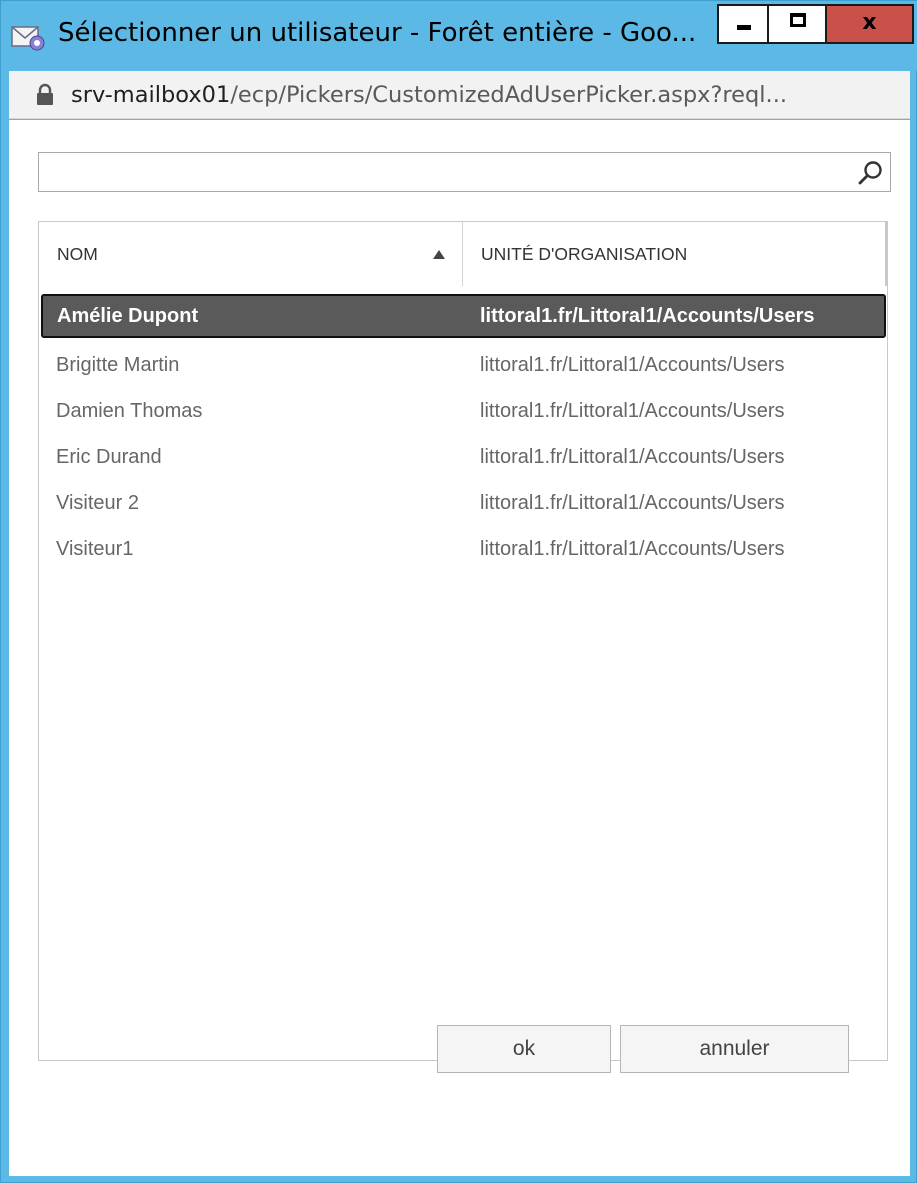 This screenshot has width=917, height=1183. What do you see at coordinates (128, 316) in the screenshot?
I see `user-name: Amélie Dupont` at bounding box center [128, 316].